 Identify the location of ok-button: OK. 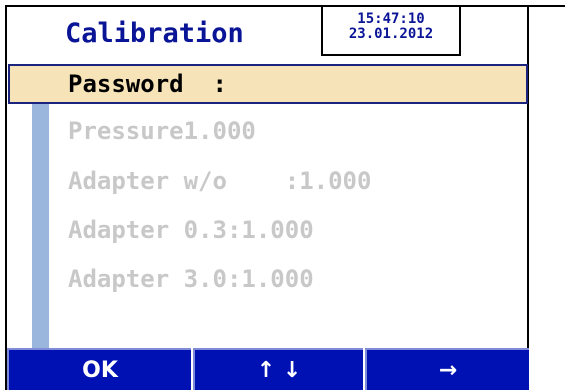
(99, 369).